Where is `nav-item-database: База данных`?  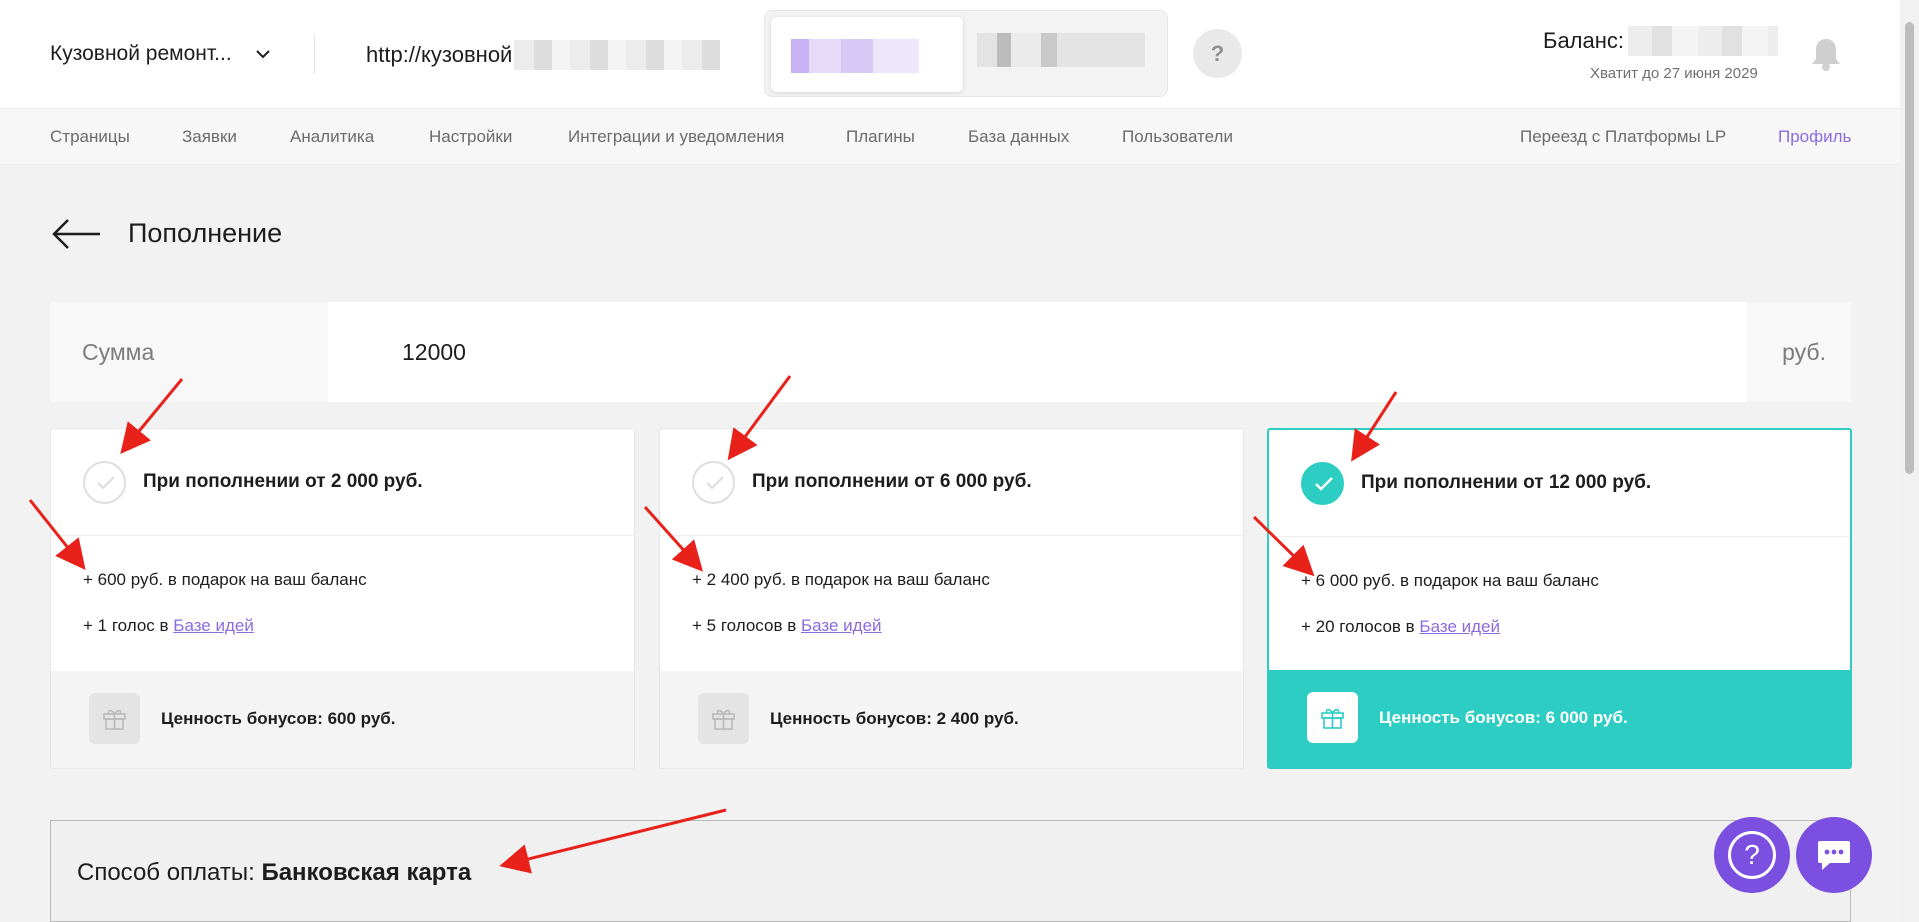
nav-item-database: База данных is located at coordinates (1018, 137).